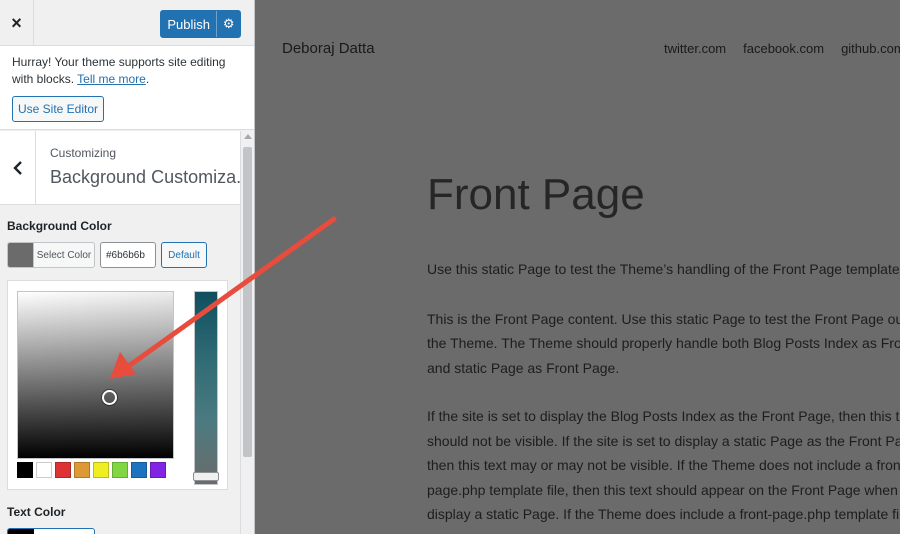 The width and height of the screenshot is (900, 534). I want to click on social-link-twitter: twitter.com, so click(695, 48).